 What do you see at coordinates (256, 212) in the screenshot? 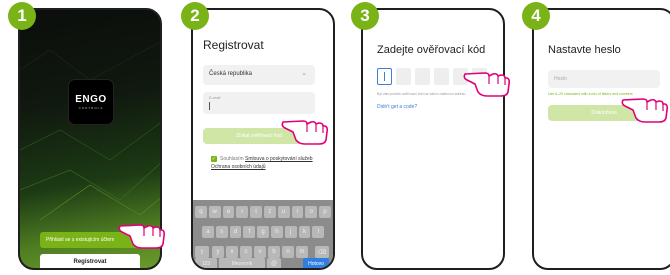
I see `key-t: t` at bounding box center [256, 212].